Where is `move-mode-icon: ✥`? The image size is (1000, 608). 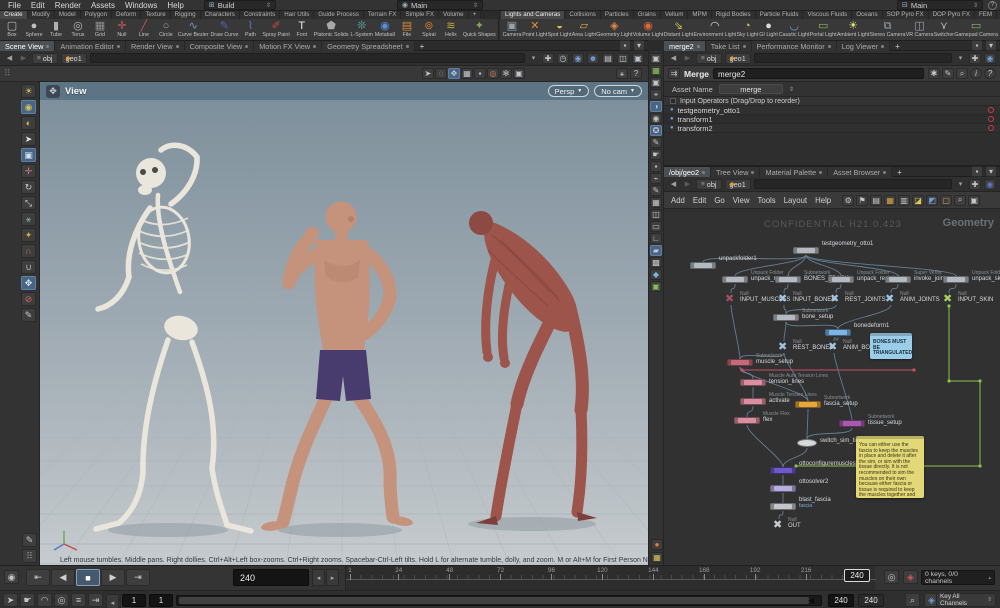
move-mode-icon: ✥ is located at coordinates (454, 73).